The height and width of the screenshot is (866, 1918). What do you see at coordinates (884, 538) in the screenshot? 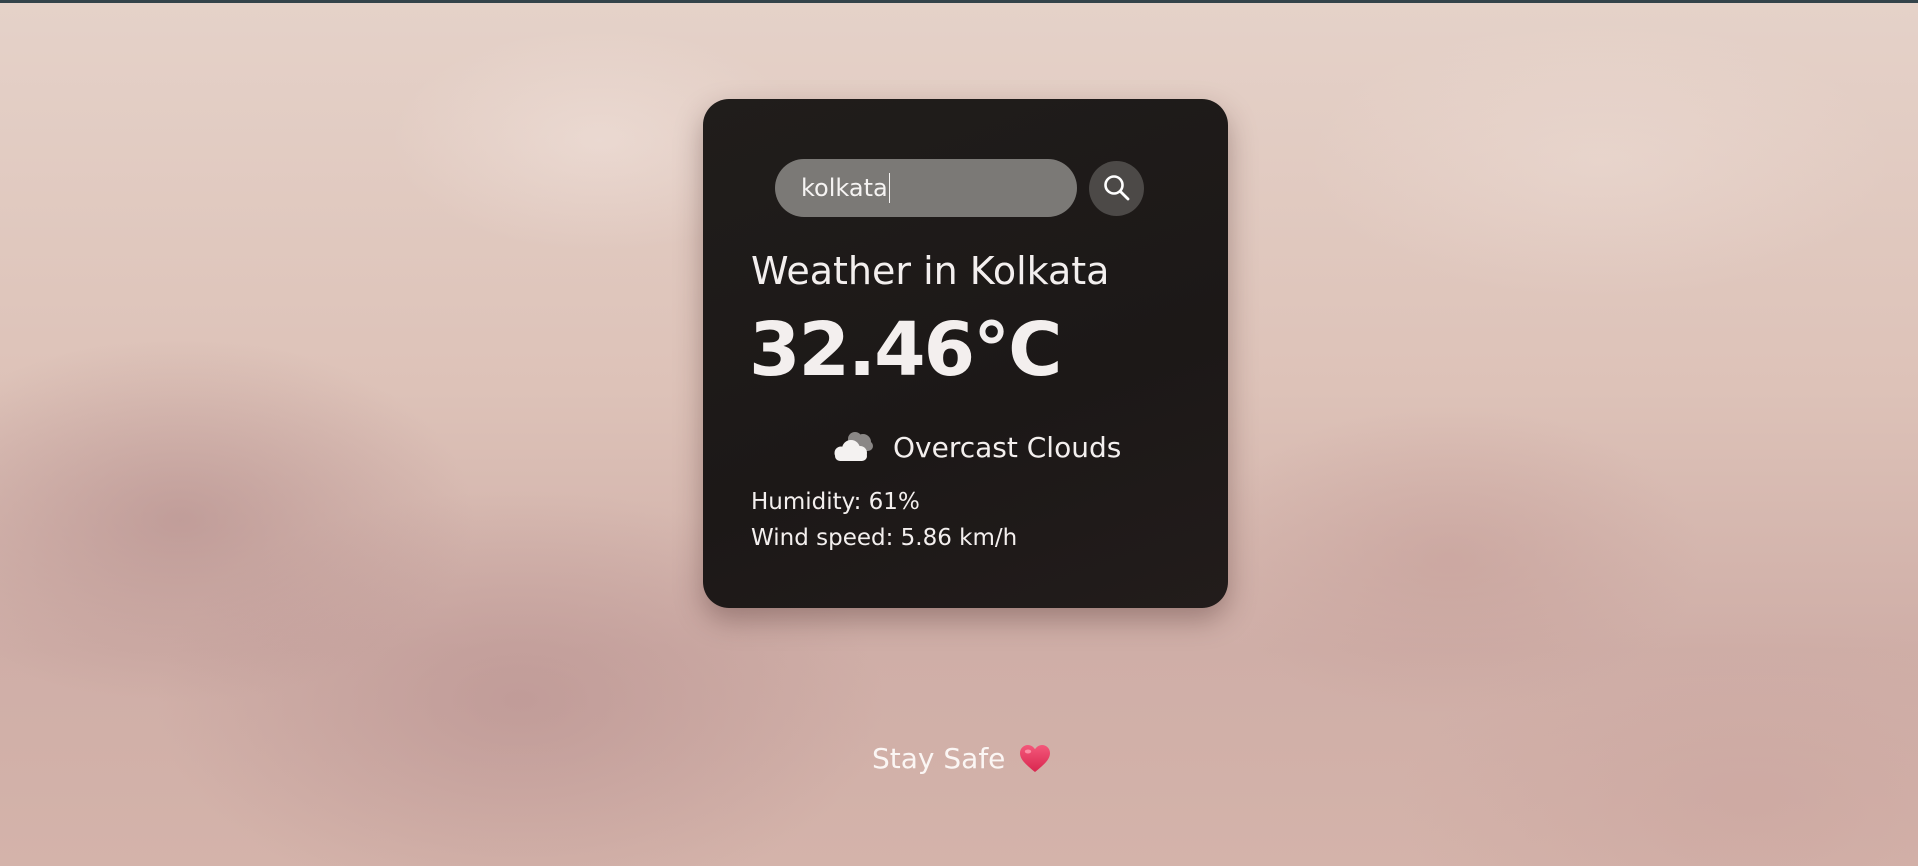
I see `wind-speed: Wind speed: 5.86 km/h` at bounding box center [884, 538].